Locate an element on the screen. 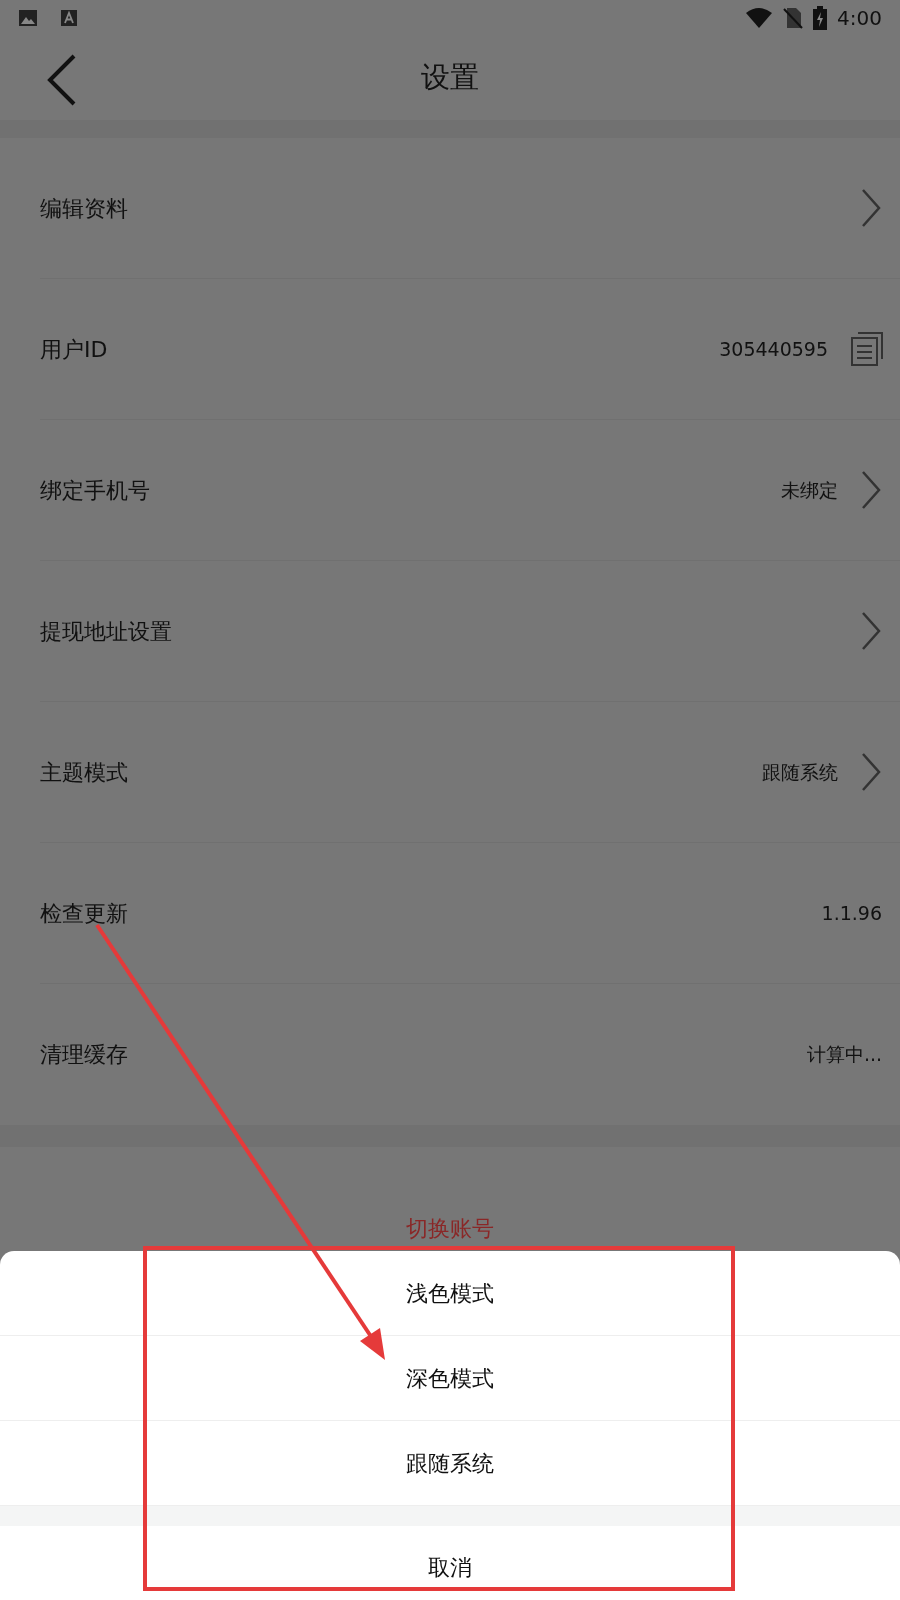 This screenshot has width=900, height=1600. image-icon is located at coordinates (28, 18).